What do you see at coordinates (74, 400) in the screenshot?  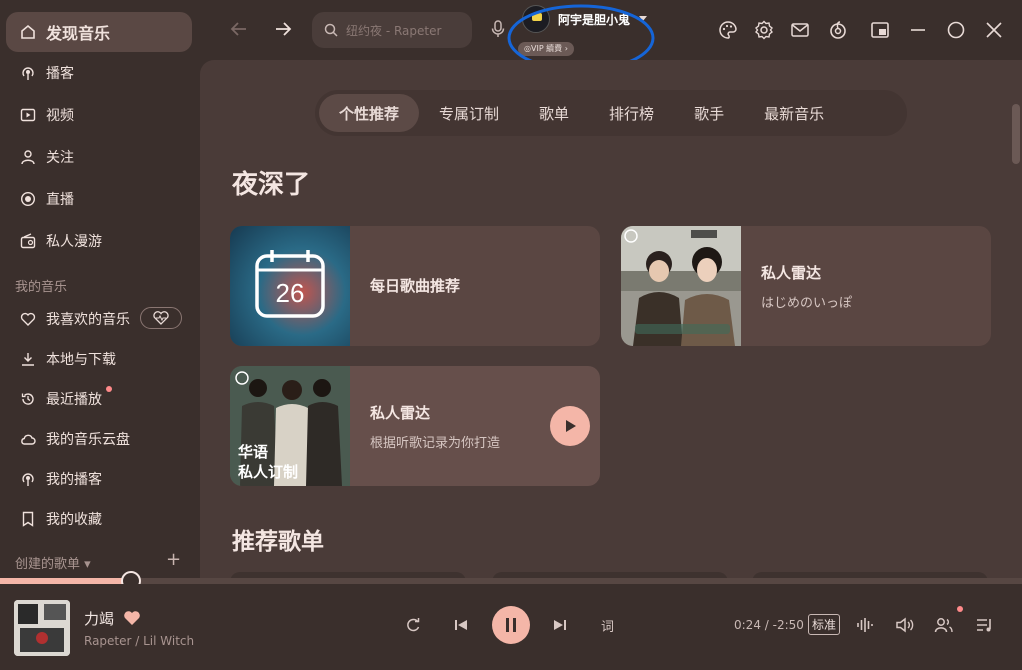 I see `sidebar-item-label: 最近播放` at bounding box center [74, 400].